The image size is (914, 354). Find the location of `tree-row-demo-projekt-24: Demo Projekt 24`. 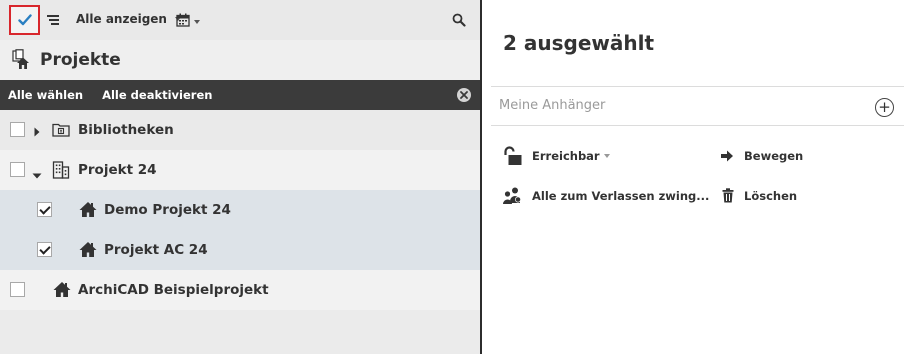

tree-row-demo-projekt-24: Demo Projekt 24 is located at coordinates (240, 210).